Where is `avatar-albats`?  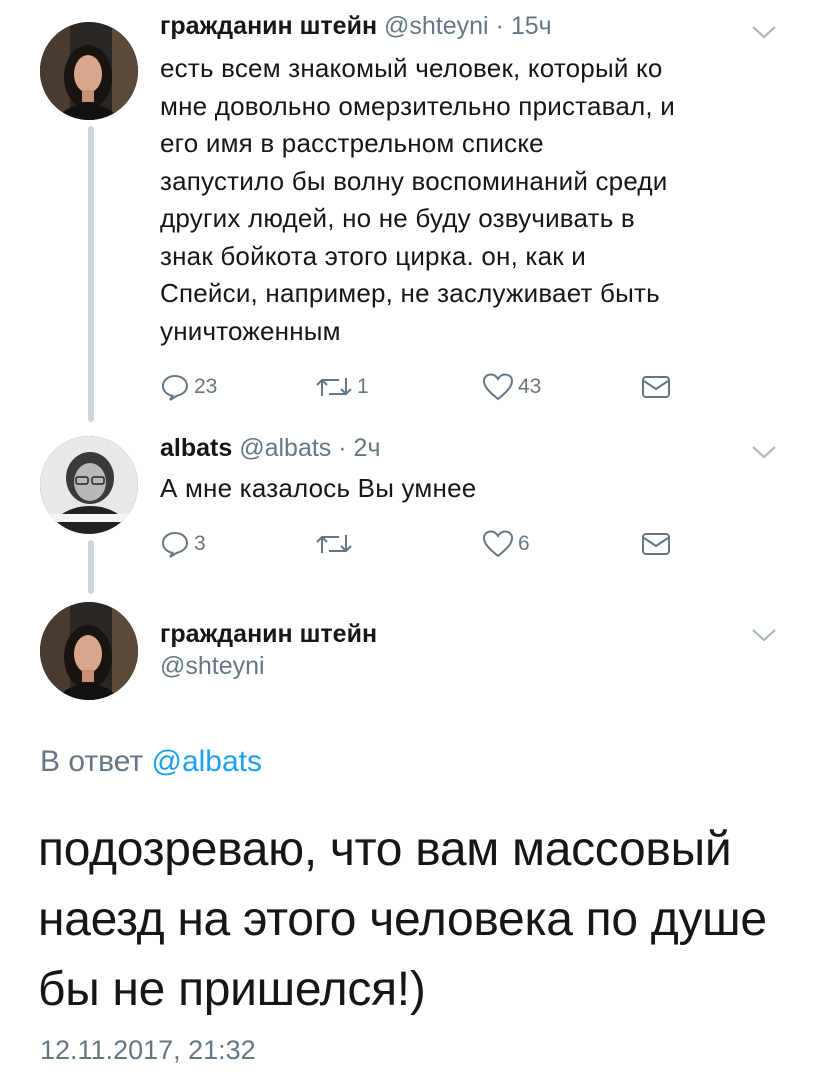
avatar-albats is located at coordinates (89, 485).